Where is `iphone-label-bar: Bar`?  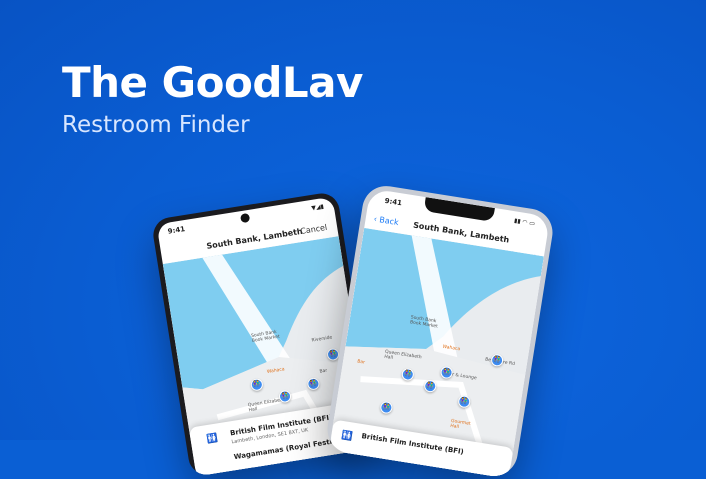 iphone-label-bar: Bar is located at coordinates (361, 362).